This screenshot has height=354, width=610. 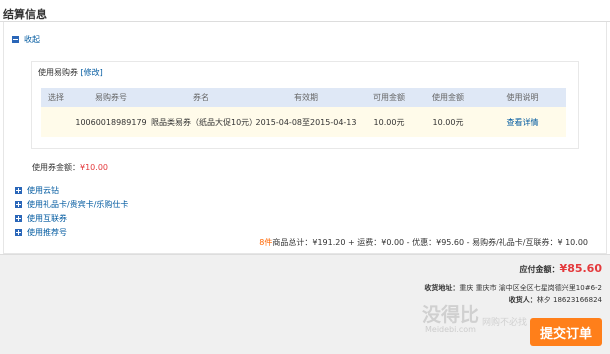 What do you see at coordinates (56, 167) in the screenshot?
I see `coupon-amount-label: 使用券金额：` at bounding box center [56, 167].